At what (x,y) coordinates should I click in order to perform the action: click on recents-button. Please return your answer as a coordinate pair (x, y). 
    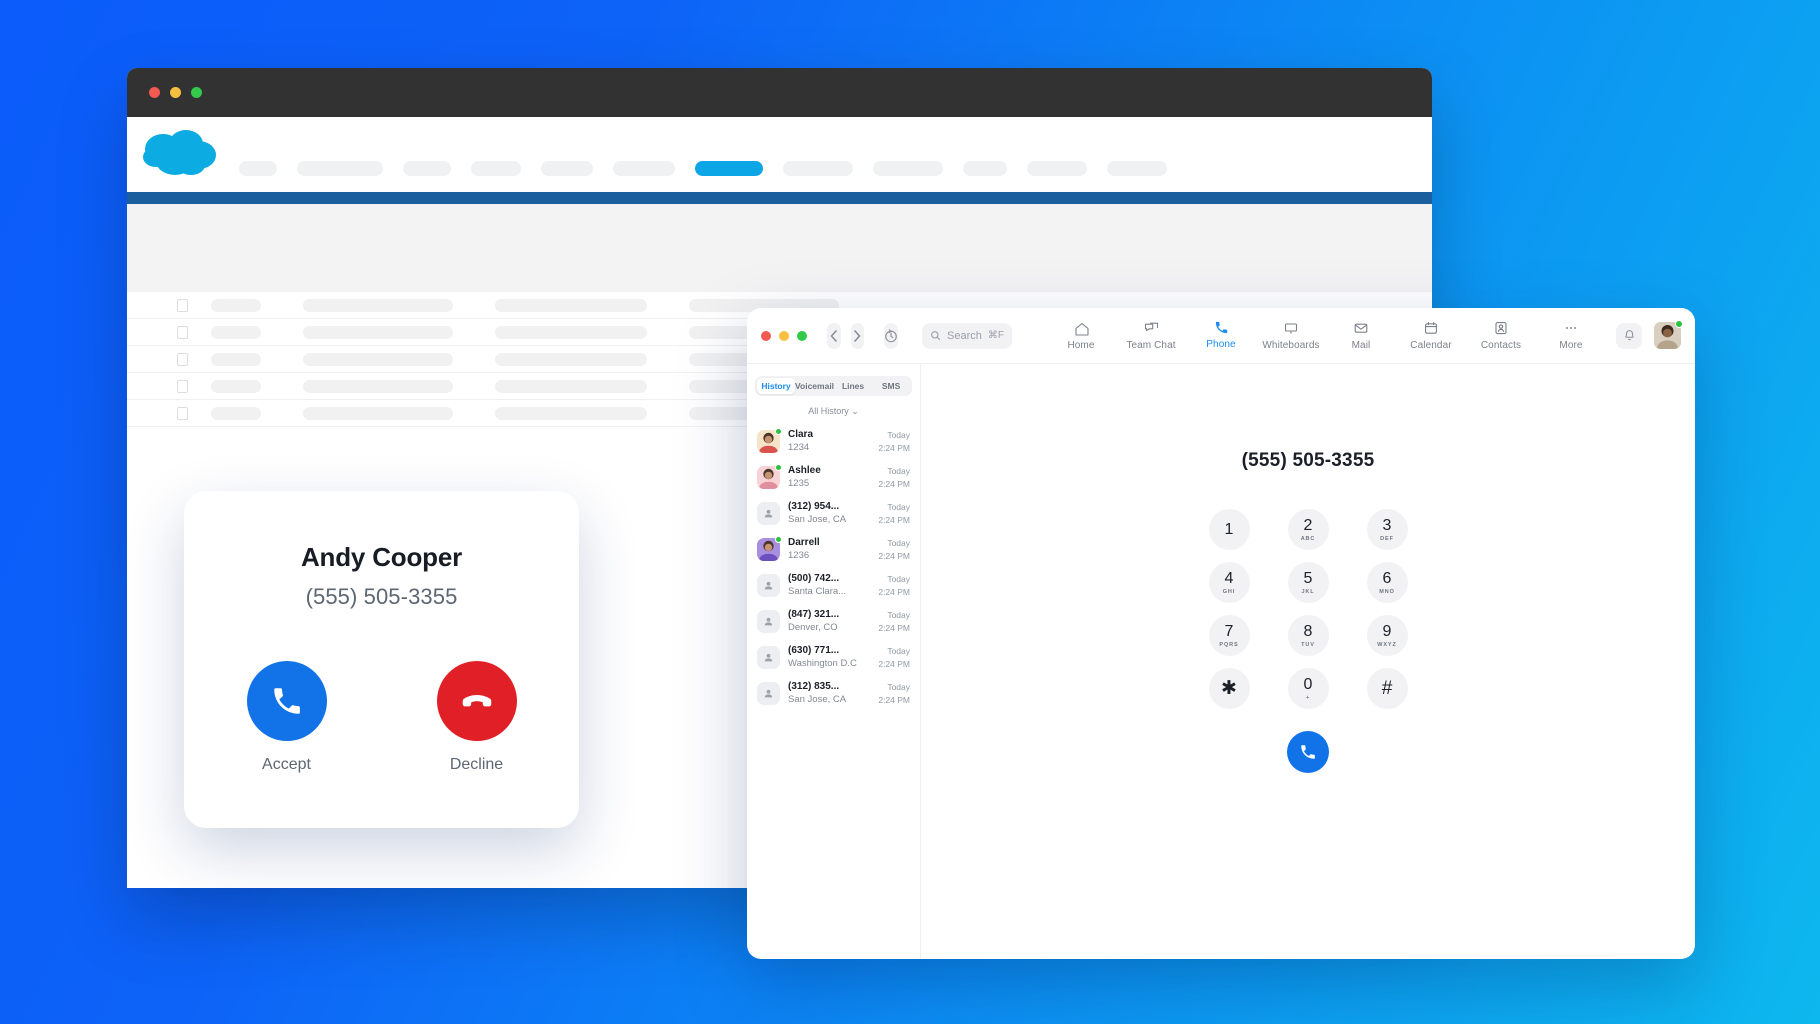
    Looking at the image, I should click on (891, 335).